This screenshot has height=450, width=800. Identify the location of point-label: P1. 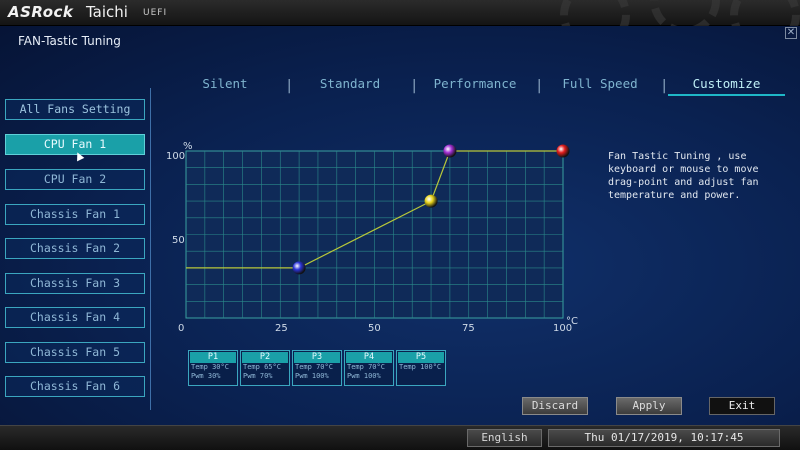
(213, 357).